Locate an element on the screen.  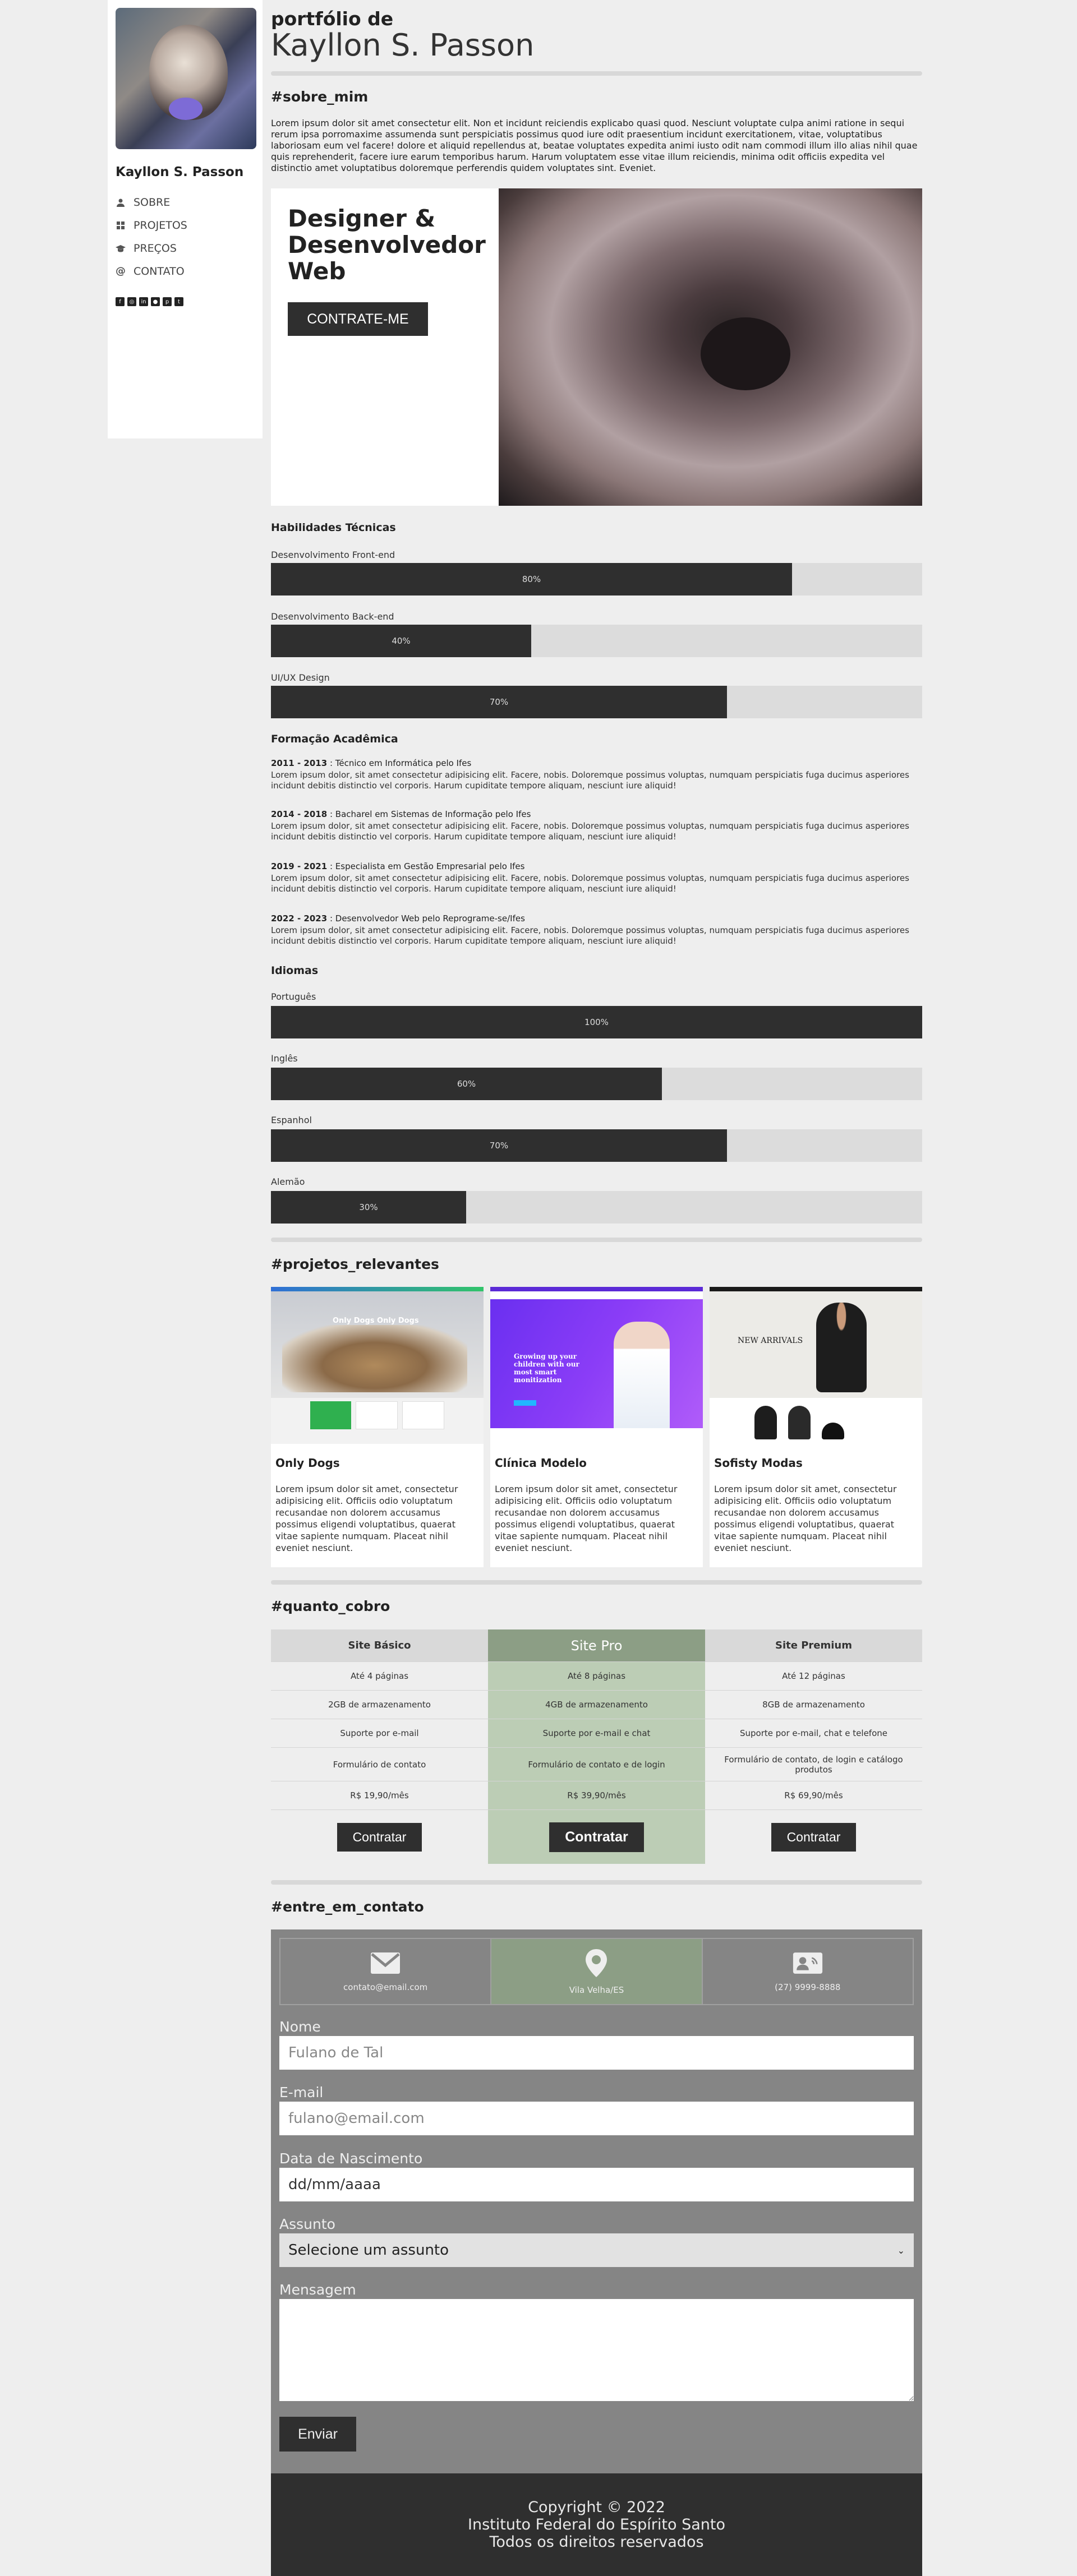
education-title: : Técnico em Informática pelo Ifes is located at coordinates (400, 763).